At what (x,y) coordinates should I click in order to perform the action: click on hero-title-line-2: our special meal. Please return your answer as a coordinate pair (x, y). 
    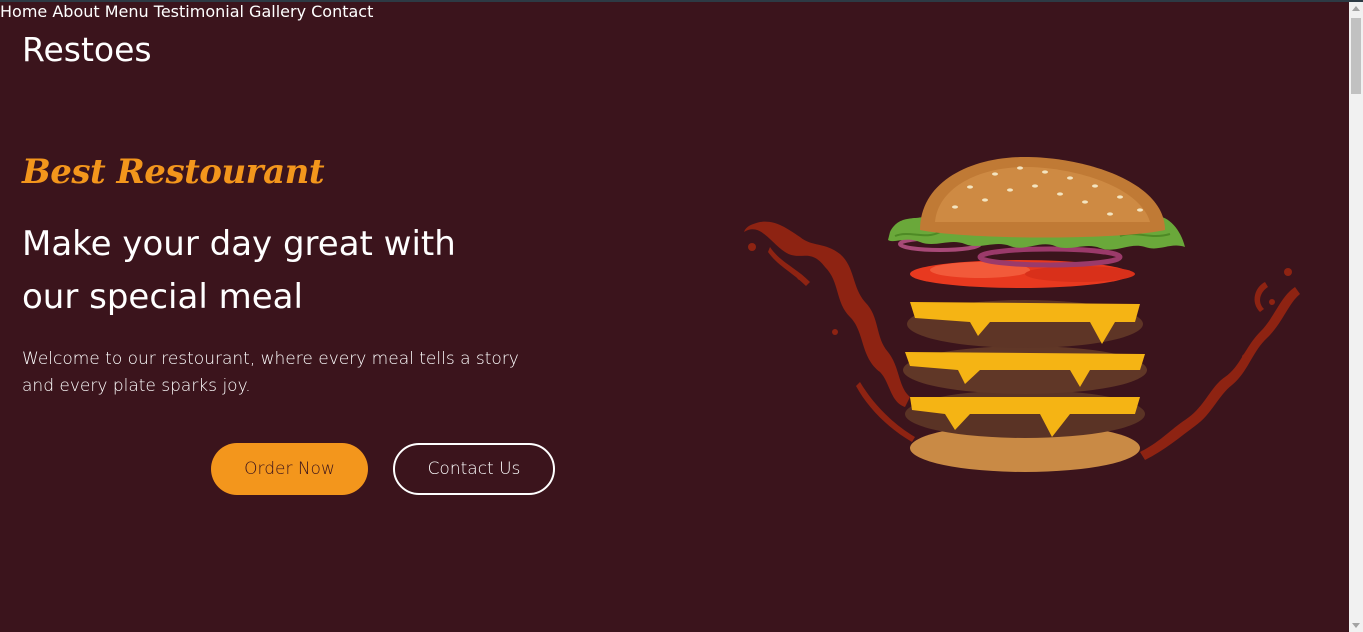
    Looking at the image, I should click on (162, 297).